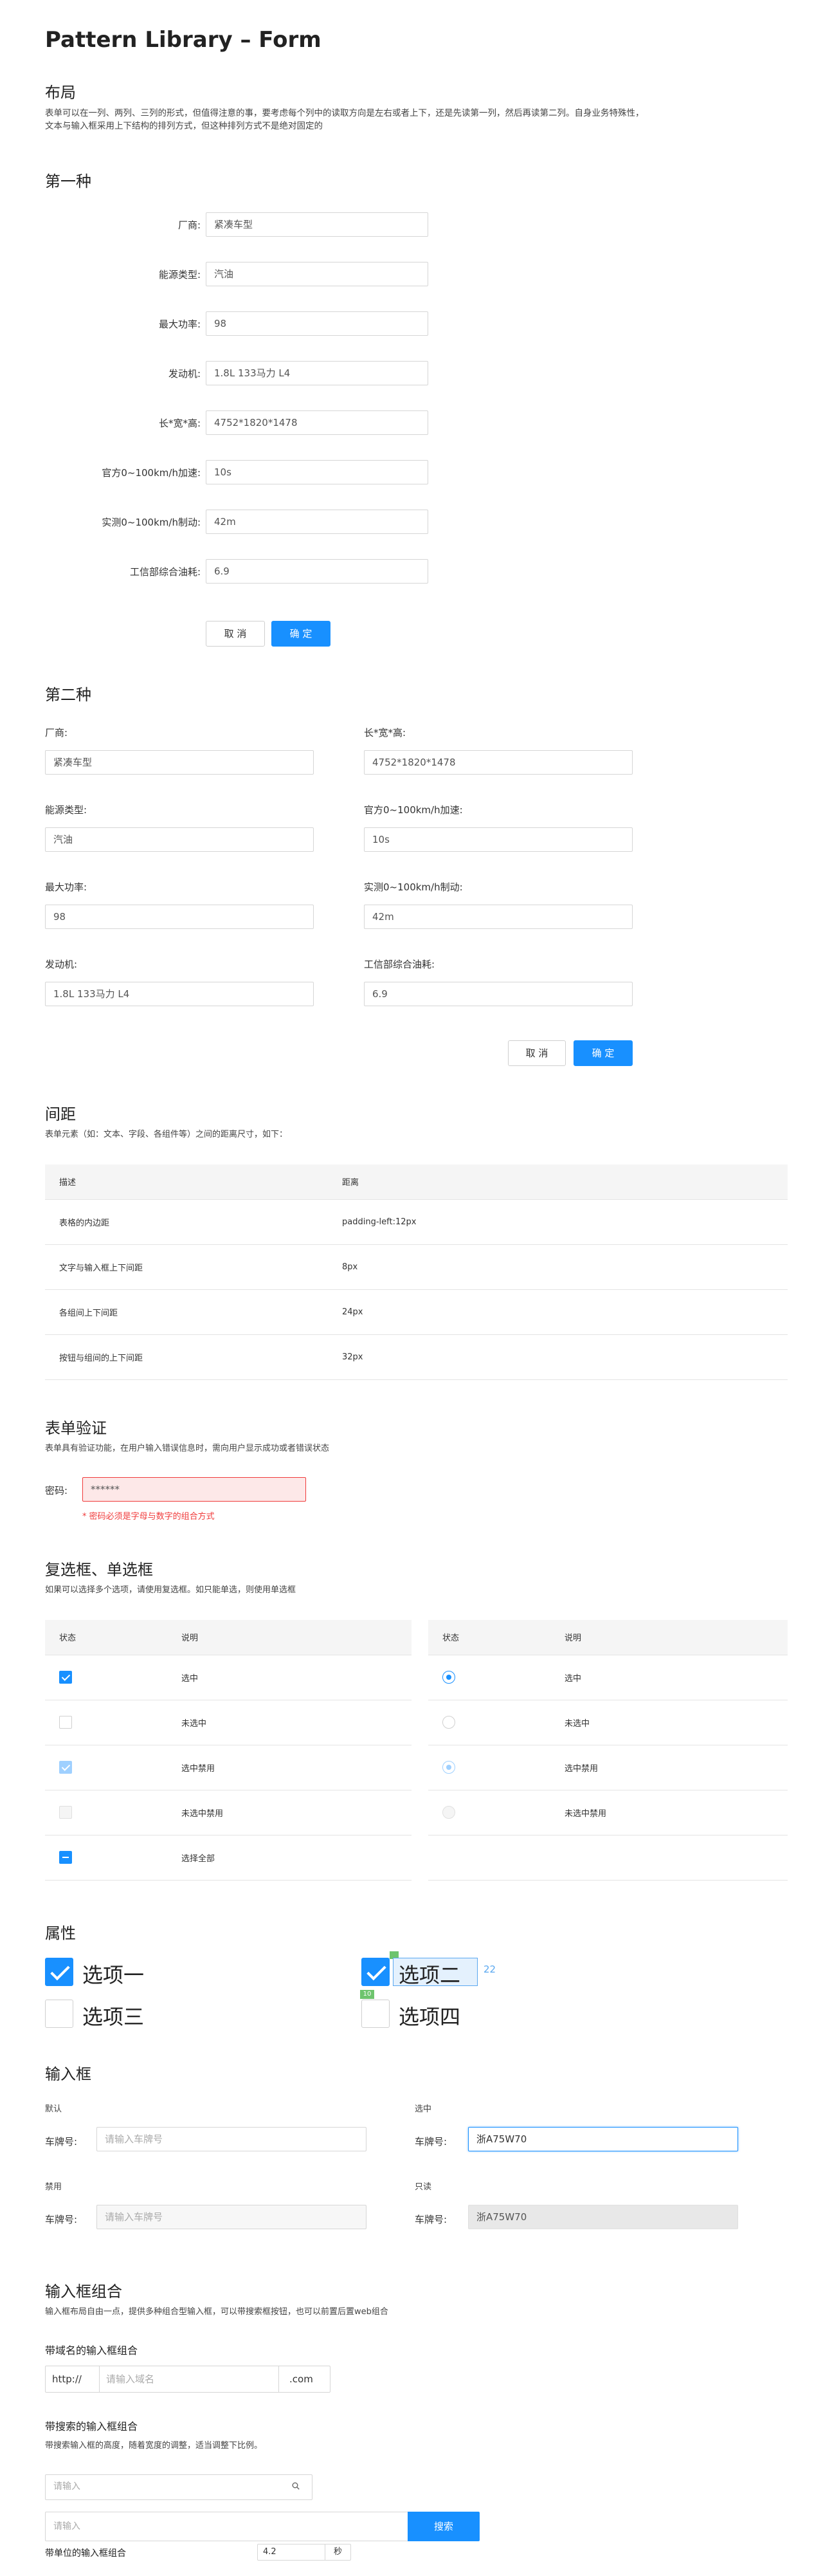 Image resolution: width=823 pixels, height=2576 pixels. Describe the element at coordinates (289, 1858) in the screenshot. I see `checkbox-desc-cell: 选择全部` at that location.